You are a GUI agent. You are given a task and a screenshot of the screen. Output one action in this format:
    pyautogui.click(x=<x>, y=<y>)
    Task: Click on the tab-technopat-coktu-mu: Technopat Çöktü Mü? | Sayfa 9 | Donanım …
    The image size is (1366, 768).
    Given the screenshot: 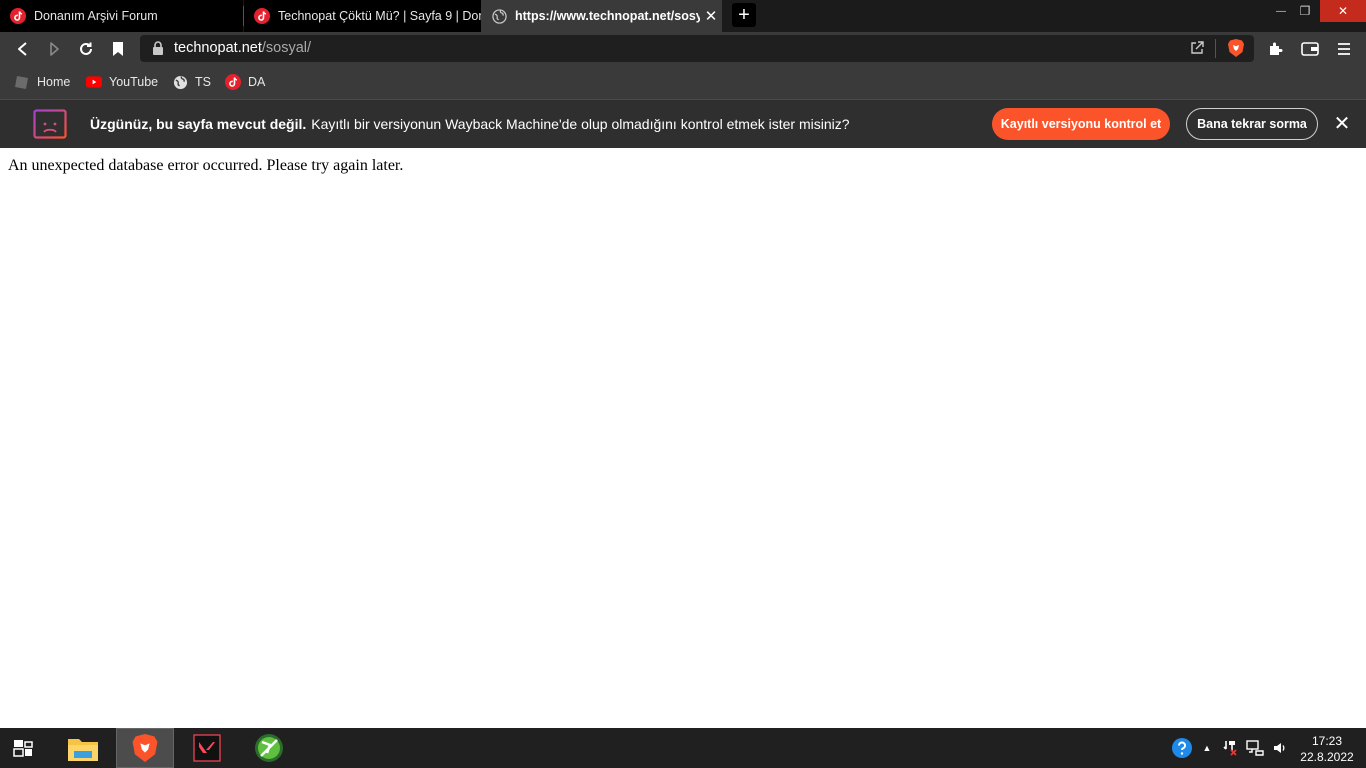 What is the action you would take?
    pyautogui.click(x=362, y=16)
    